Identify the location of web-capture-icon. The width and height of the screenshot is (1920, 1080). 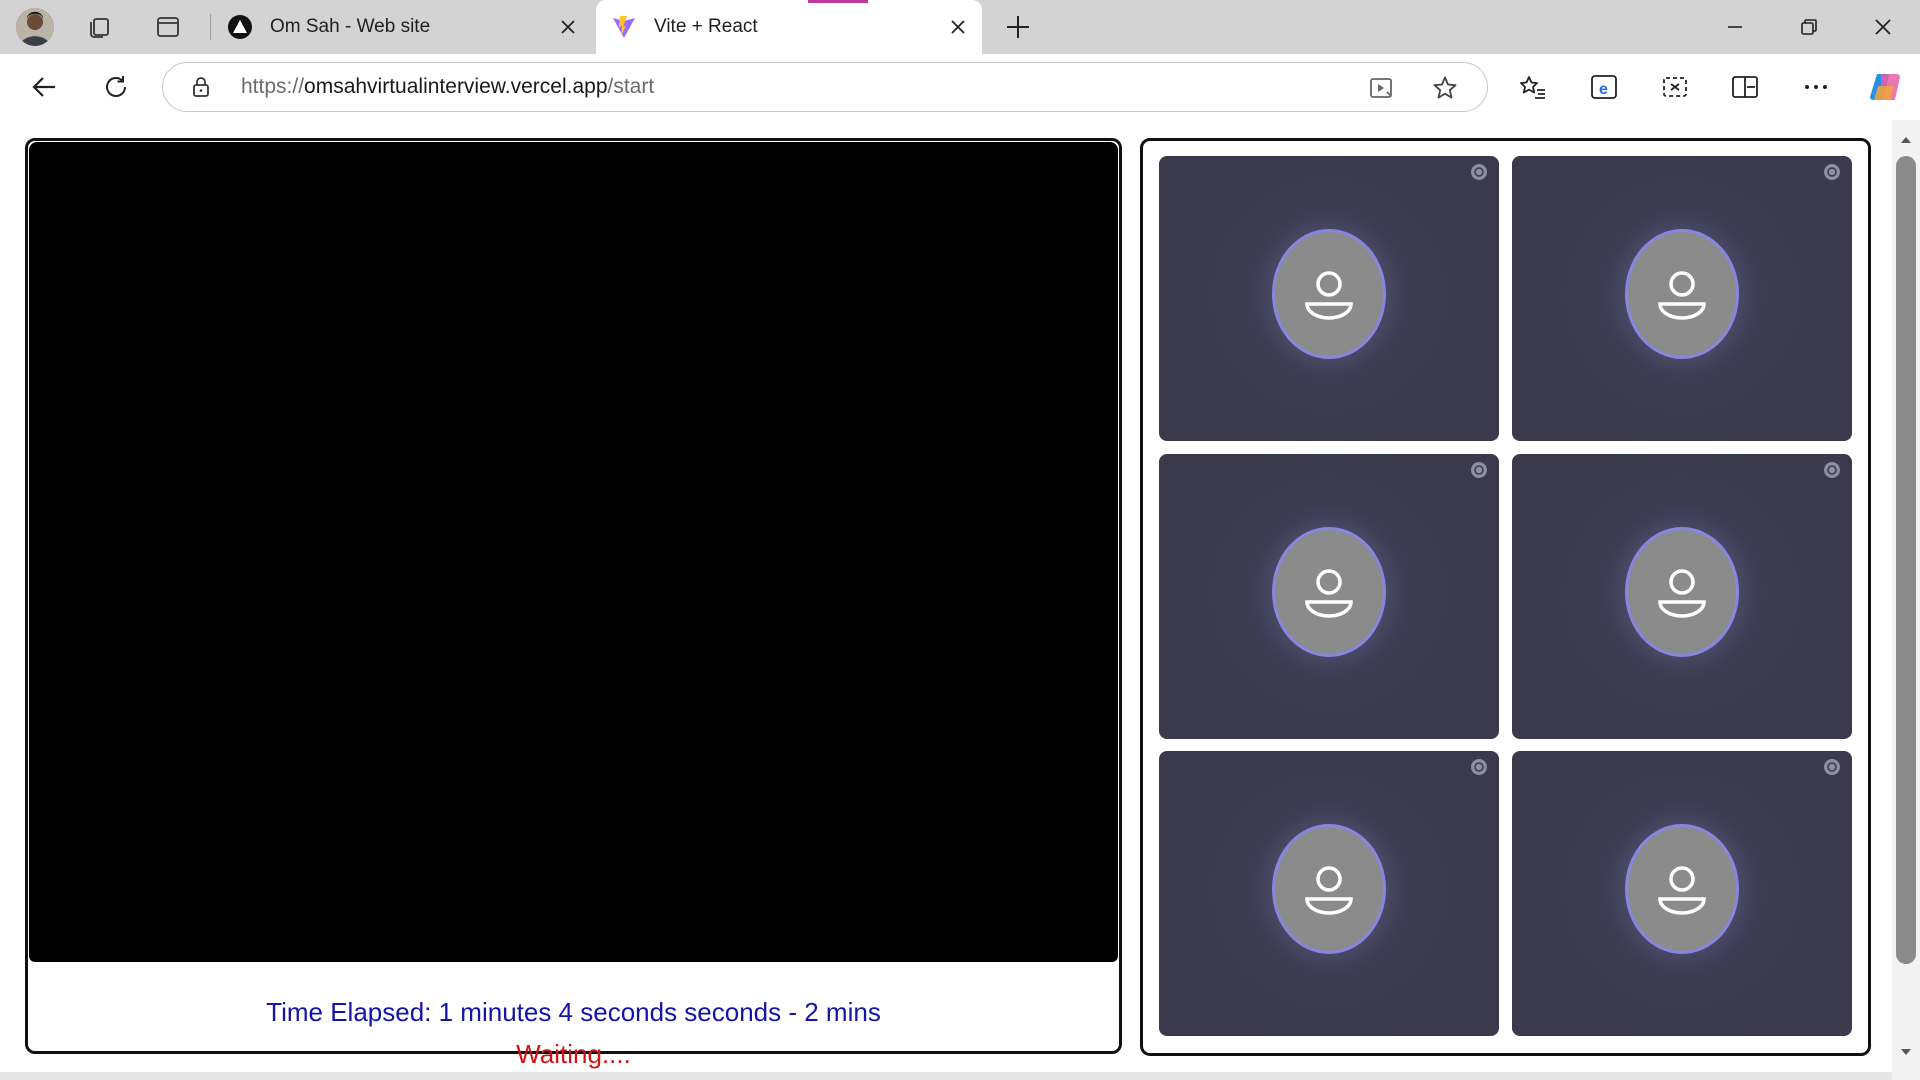
(1675, 87).